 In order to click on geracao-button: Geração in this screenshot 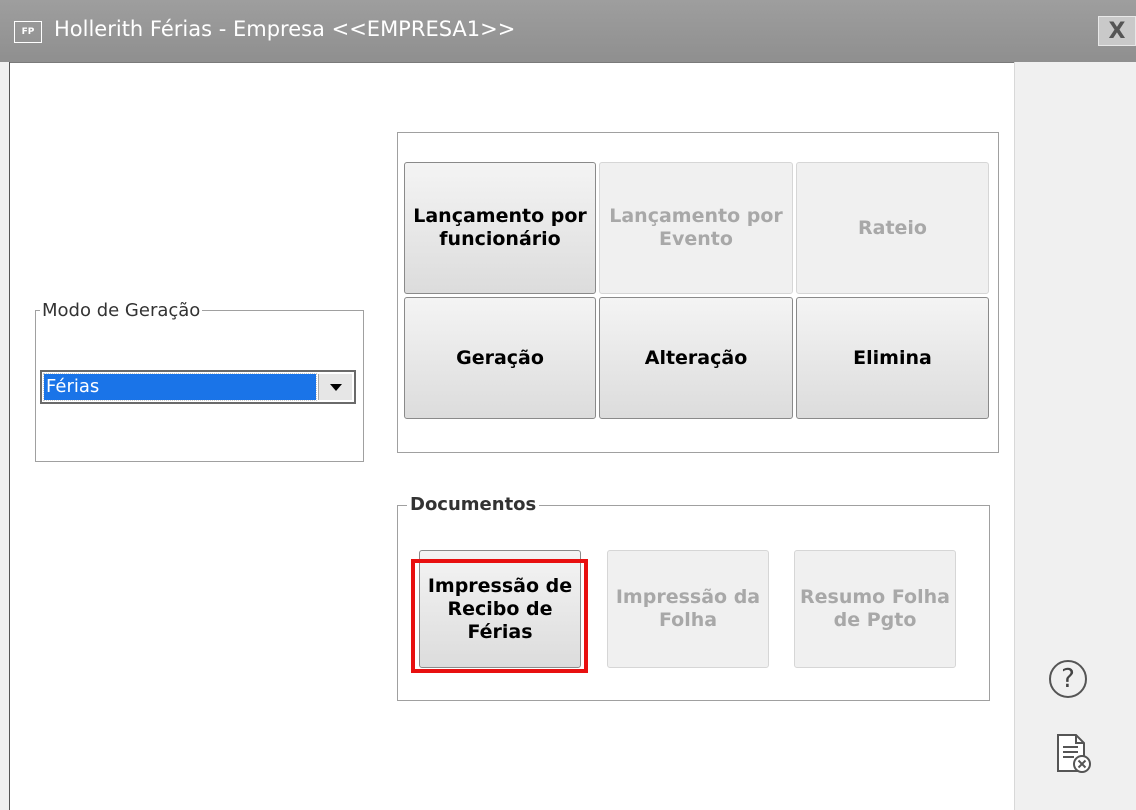, I will do `click(500, 358)`.